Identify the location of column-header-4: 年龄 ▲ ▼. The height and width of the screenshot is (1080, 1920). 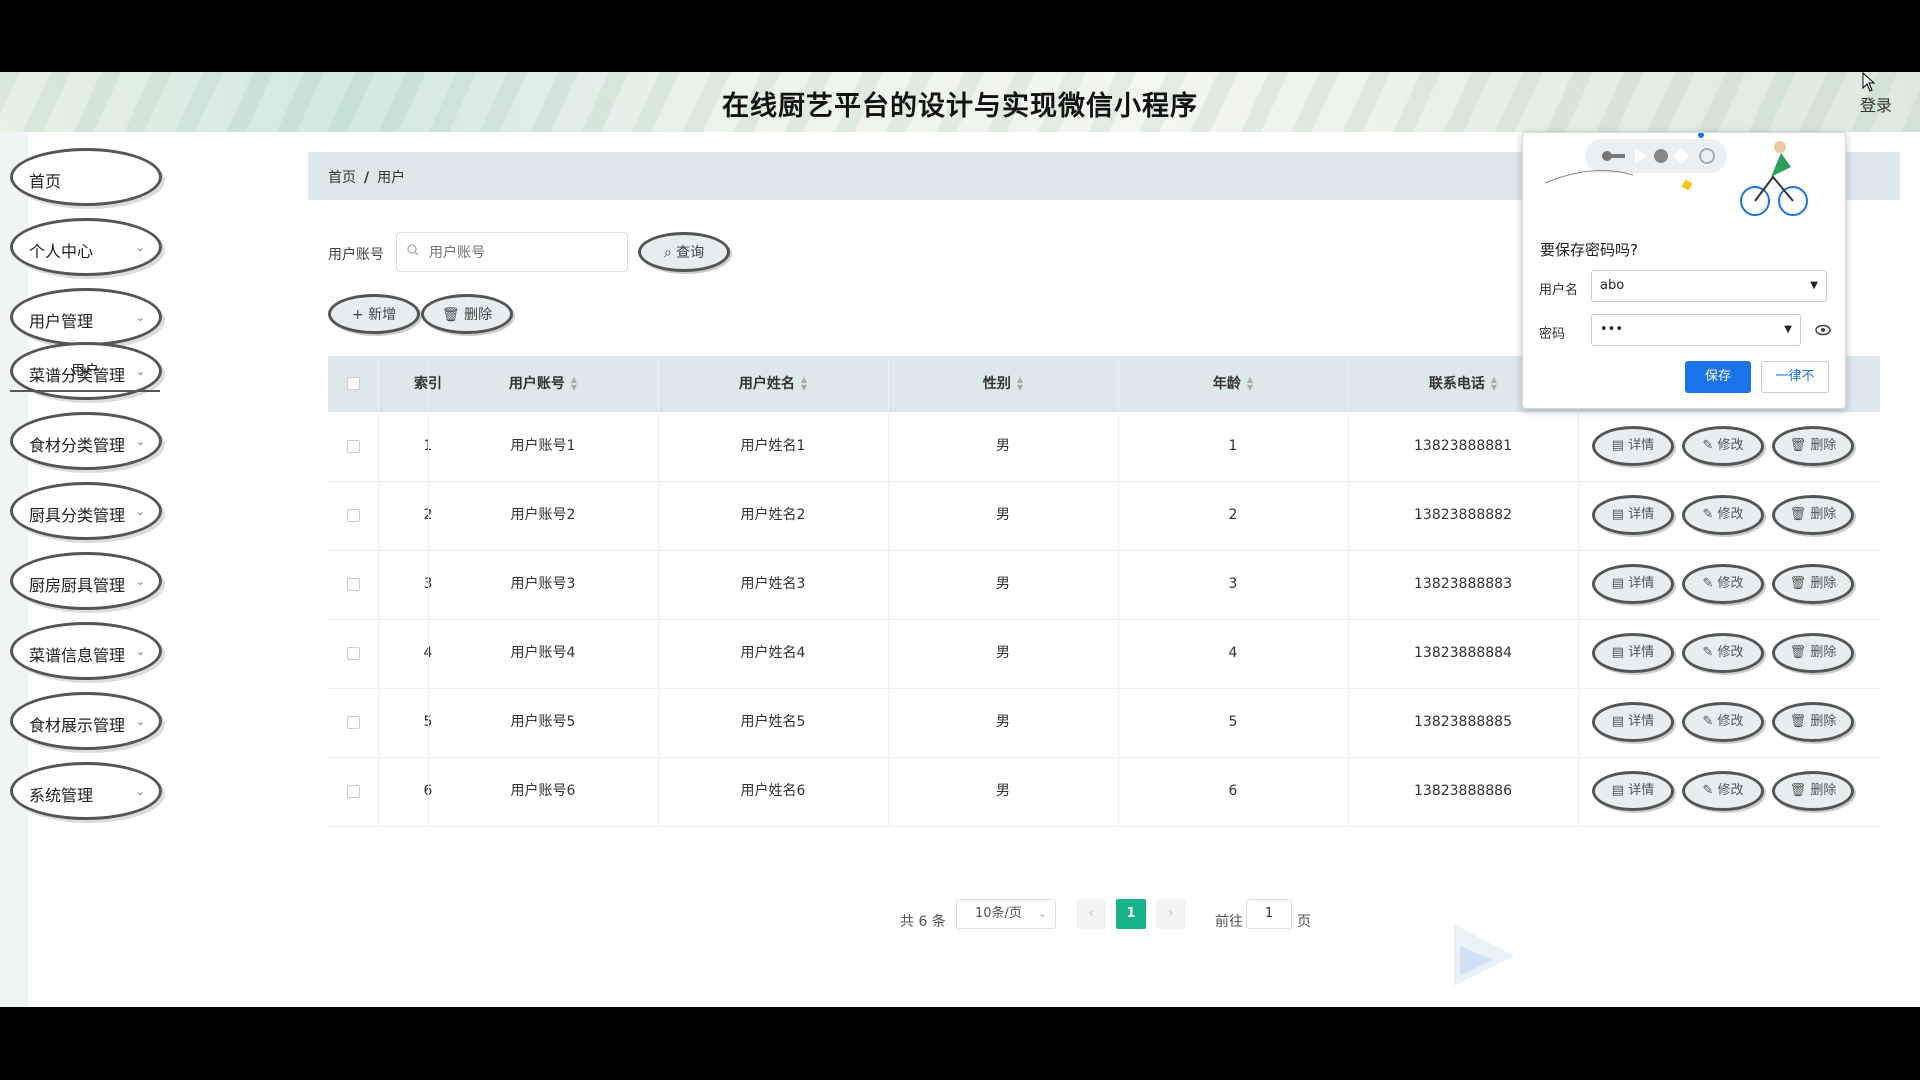
(1233, 384).